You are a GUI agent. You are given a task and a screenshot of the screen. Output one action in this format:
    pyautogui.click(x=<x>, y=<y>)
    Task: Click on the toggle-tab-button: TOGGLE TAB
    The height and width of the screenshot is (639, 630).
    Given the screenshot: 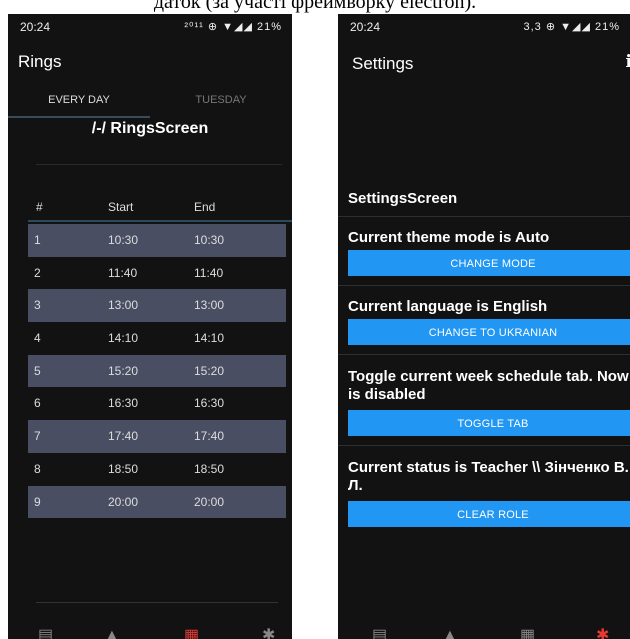 What is the action you would take?
    pyautogui.click(x=489, y=423)
    